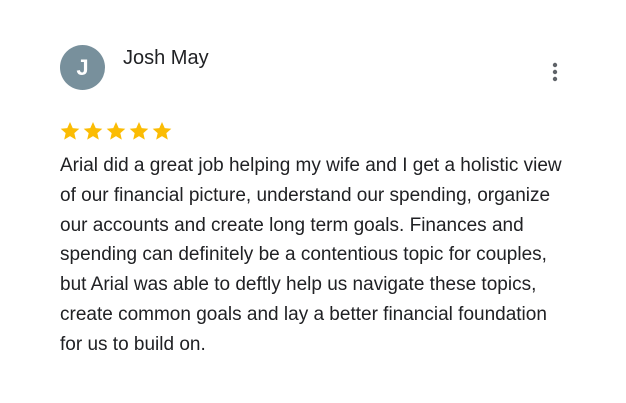  I want to click on avatar: J, so click(82, 67).